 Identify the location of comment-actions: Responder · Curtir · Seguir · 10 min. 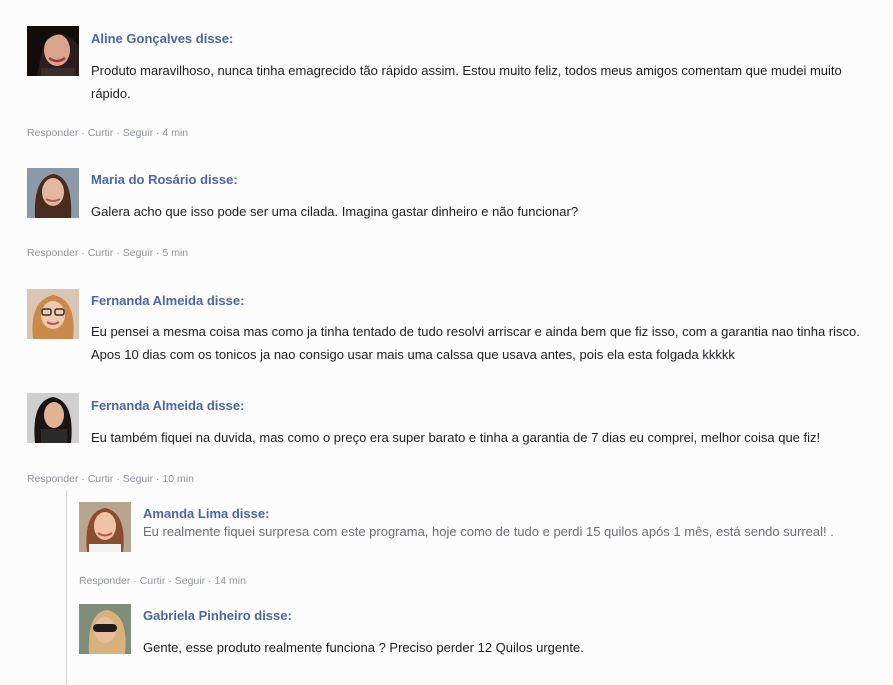
(110, 479).